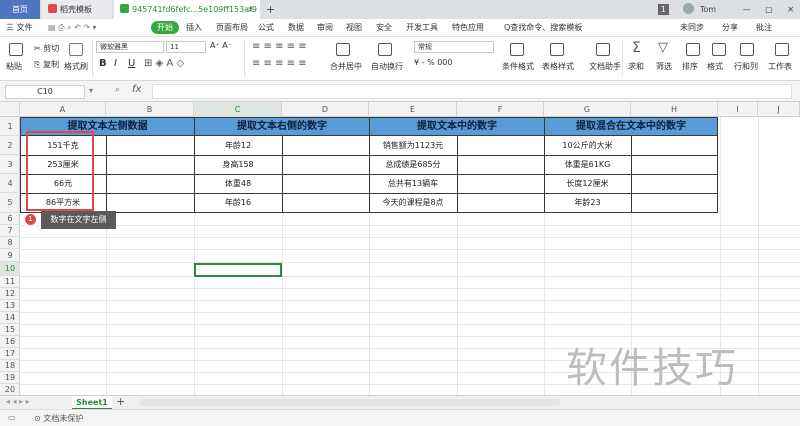  Describe the element at coordinates (350, 402) in the screenshot. I see `horizontal-scrollbar` at that location.